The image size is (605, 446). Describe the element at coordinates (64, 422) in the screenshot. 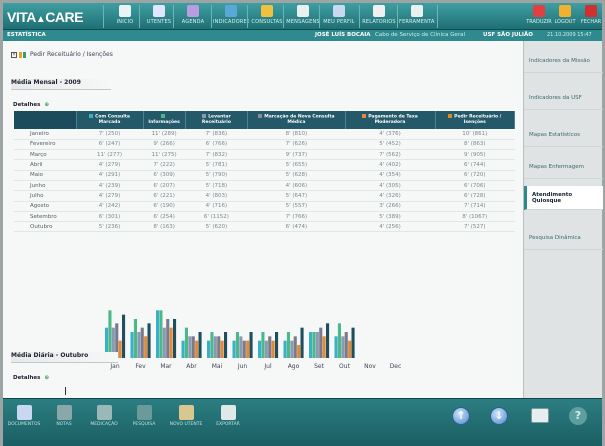

I see `bottom-button-1: NOTAS` at that location.